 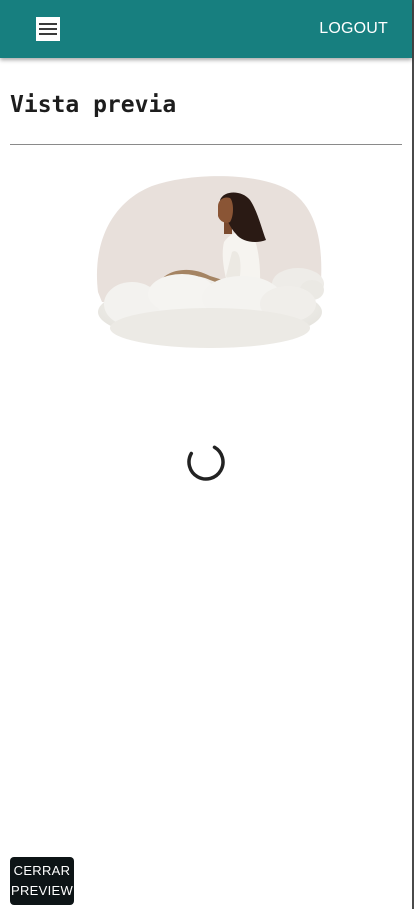 What do you see at coordinates (42, 870) in the screenshot?
I see `close-preview-label-line1: CERRAR` at bounding box center [42, 870].